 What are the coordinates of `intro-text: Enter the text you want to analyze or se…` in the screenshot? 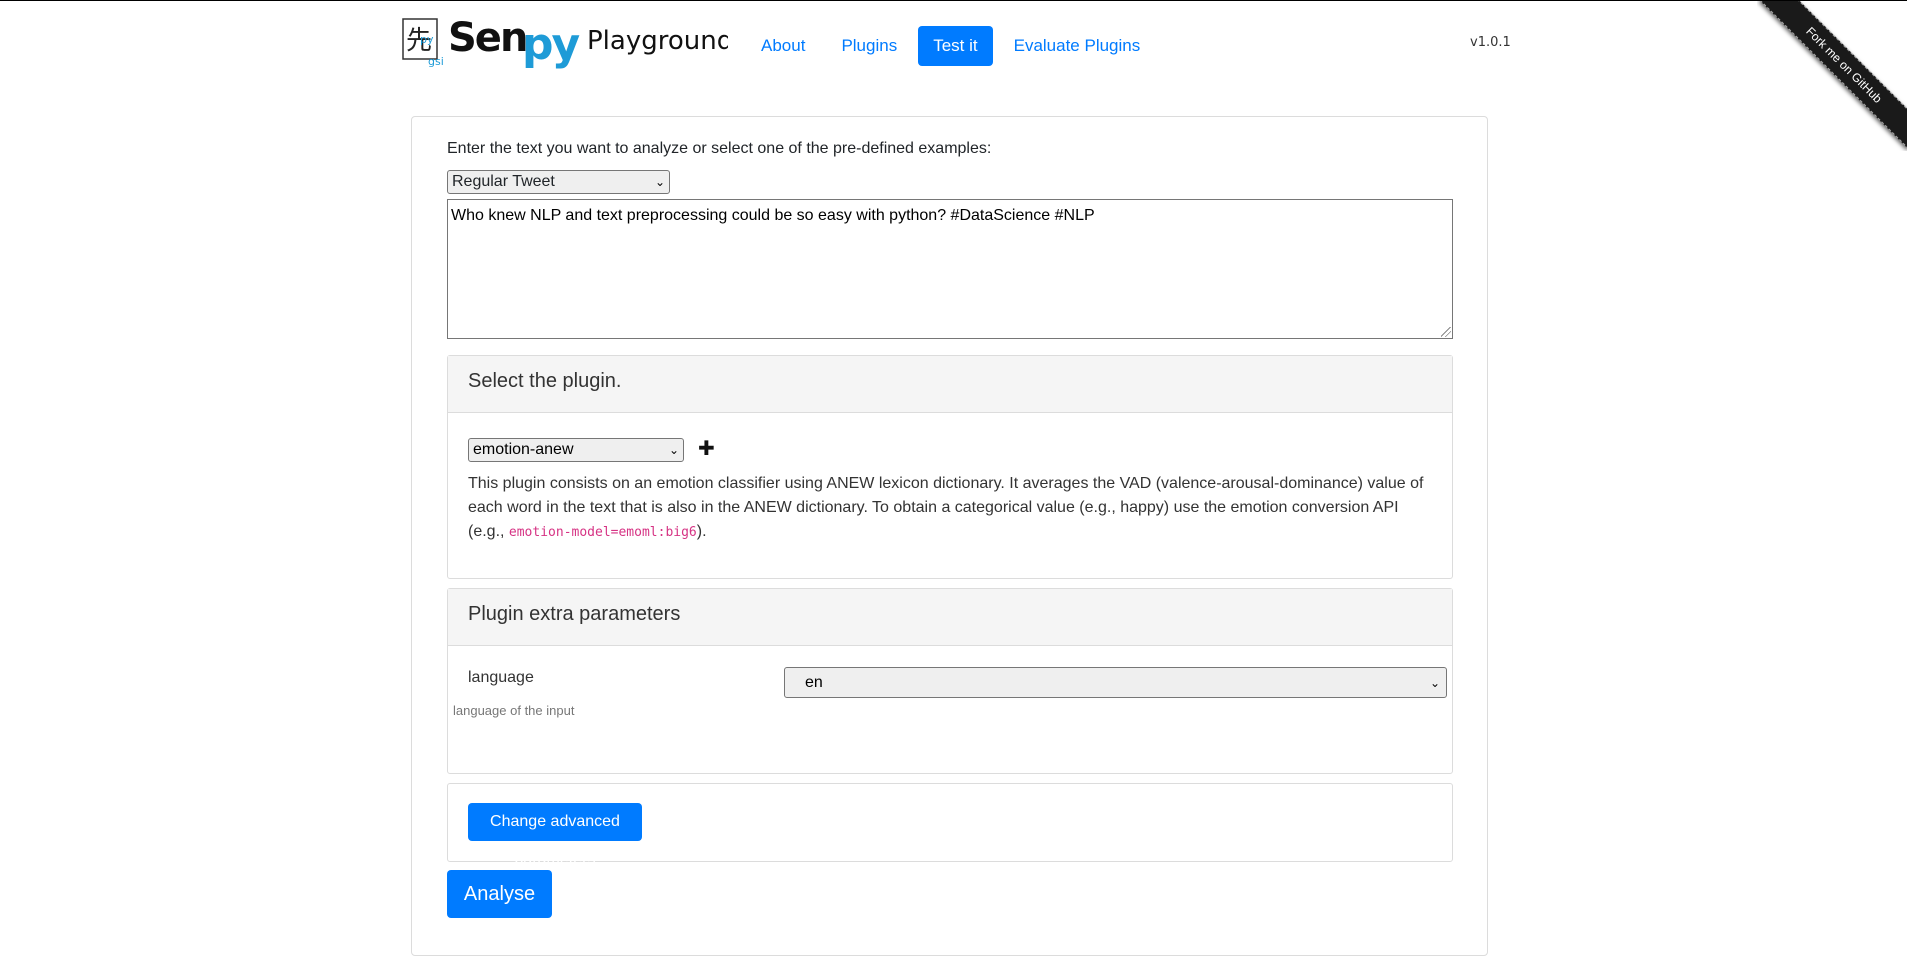 It's located at (719, 148).